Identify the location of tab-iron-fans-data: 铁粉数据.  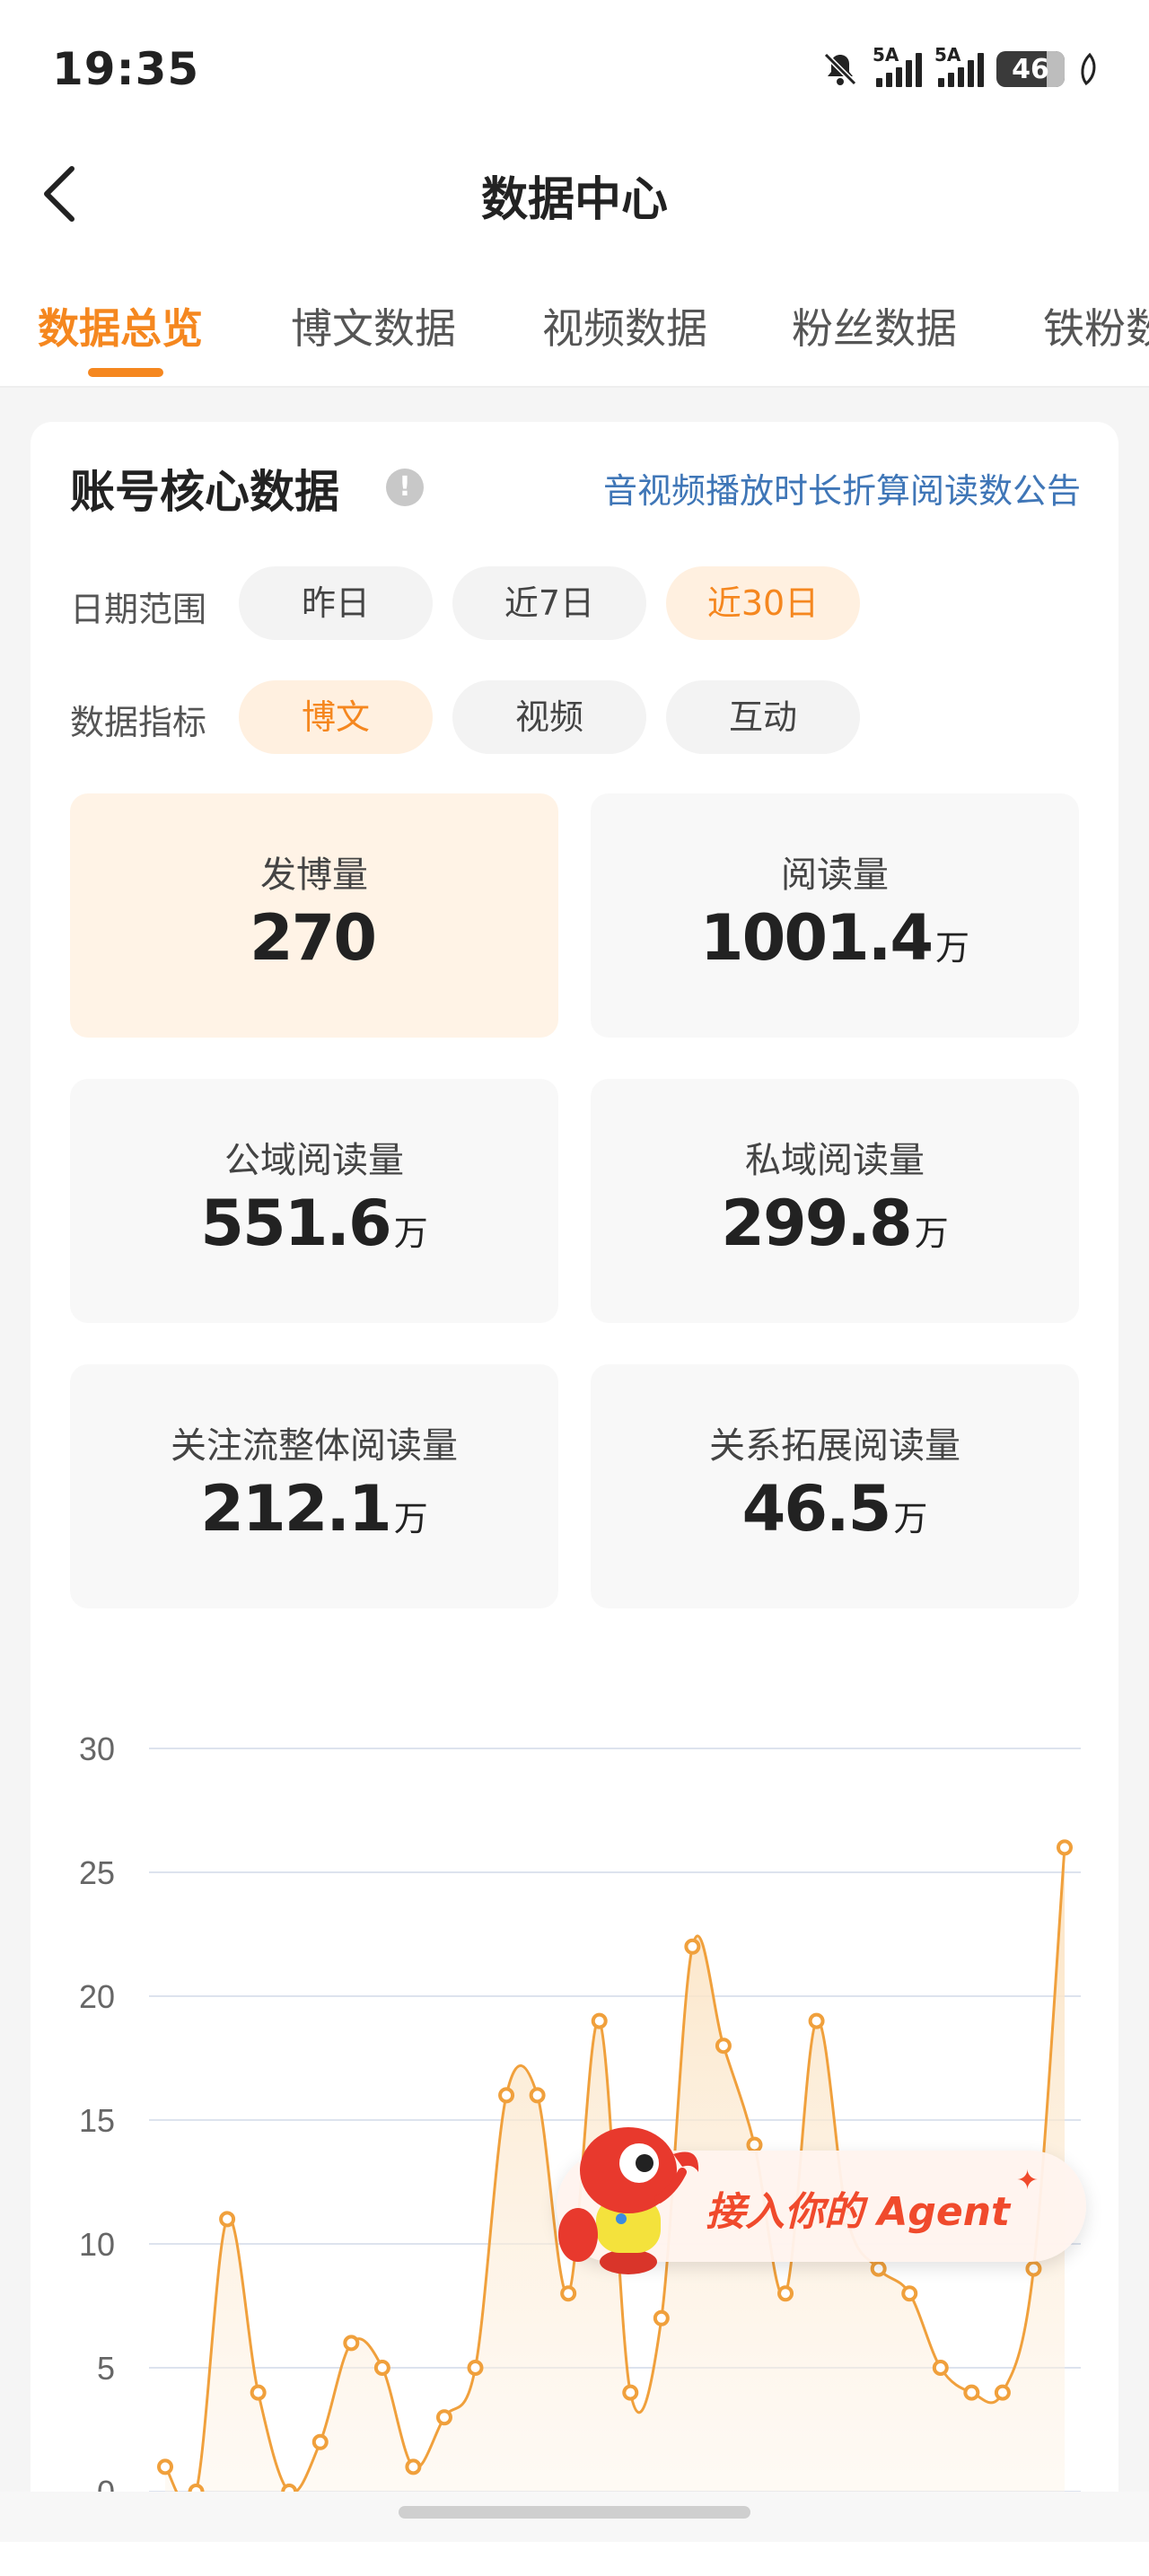
(1096, 325).